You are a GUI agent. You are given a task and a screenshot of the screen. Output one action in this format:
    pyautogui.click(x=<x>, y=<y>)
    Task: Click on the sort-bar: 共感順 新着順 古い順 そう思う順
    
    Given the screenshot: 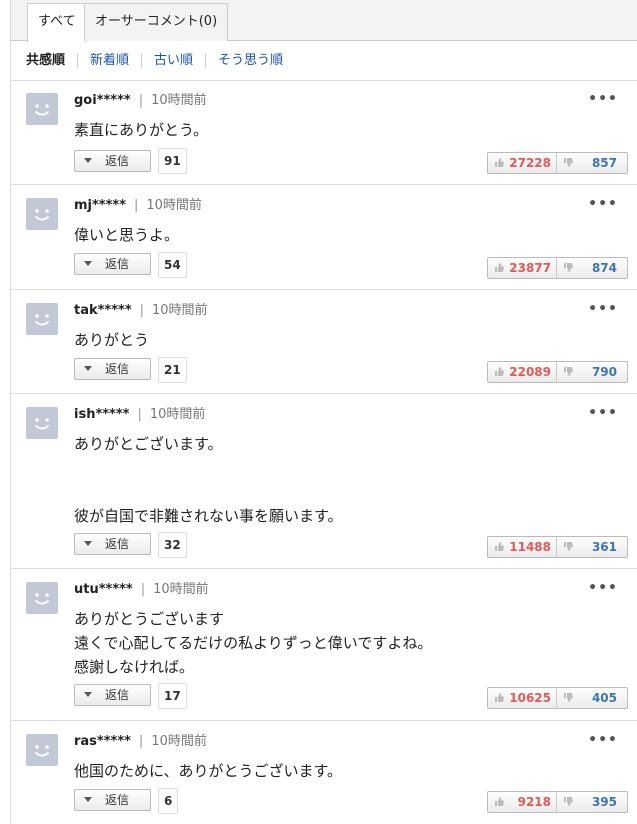 What is the action you would take?
    pyautogui.click(x=324, y=61)
    